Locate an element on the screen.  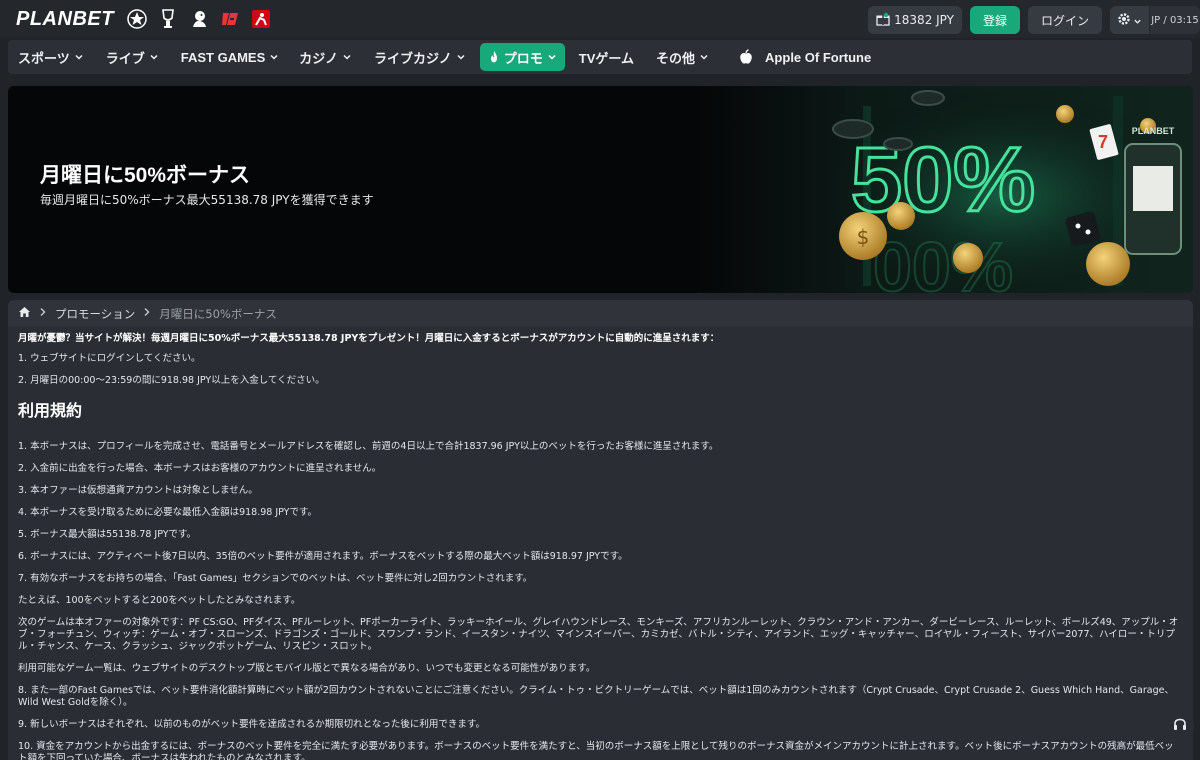
banner-illustration: 50% 00% $ PLANBET 7 is located at coordinates (943, 189).